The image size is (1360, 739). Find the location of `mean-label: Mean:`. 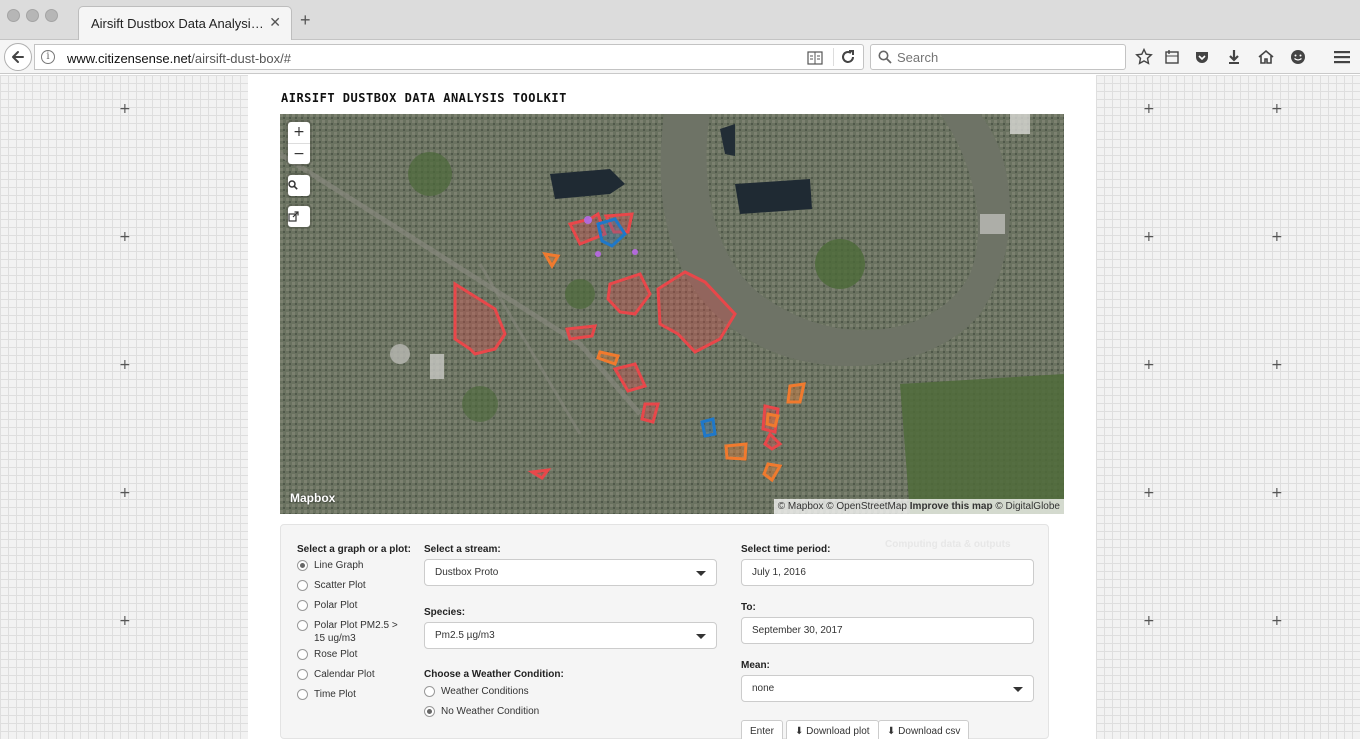

mean-label: Mean: is located at coordinates (755, 665).